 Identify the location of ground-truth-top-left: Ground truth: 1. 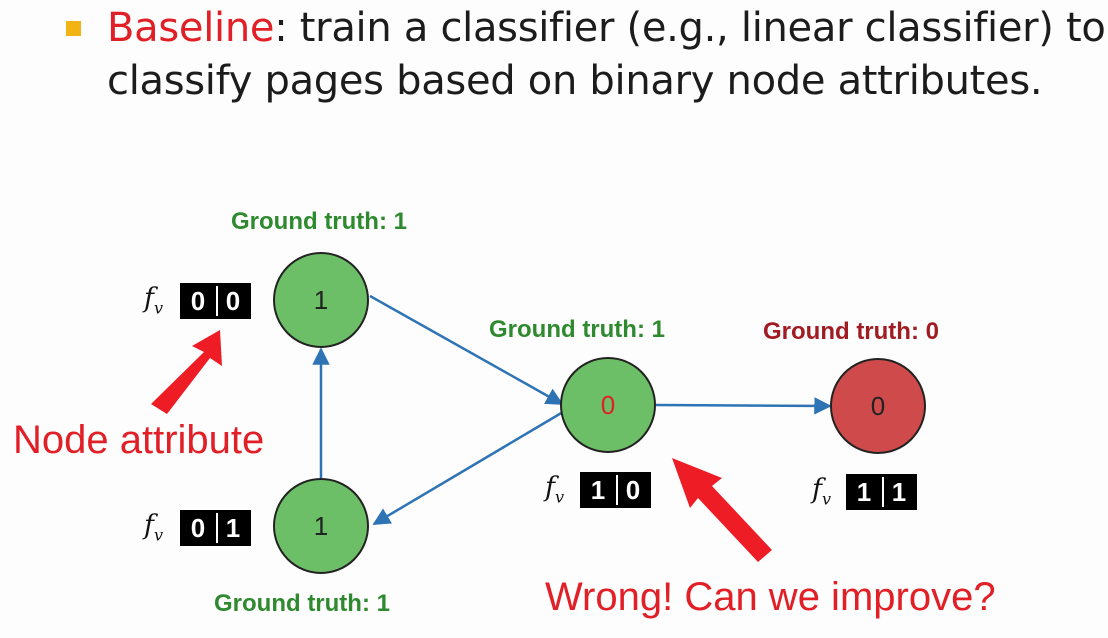
(319, 221).